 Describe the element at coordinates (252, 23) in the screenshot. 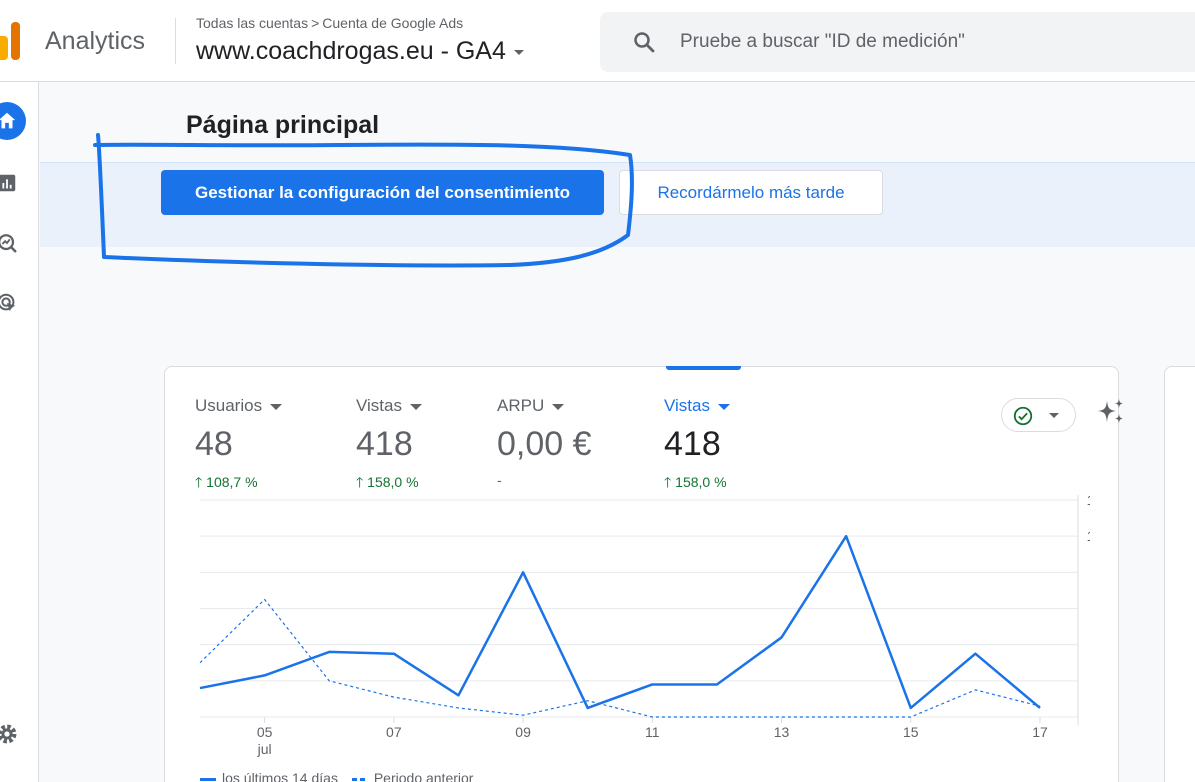

I see `breadcrumb-all-accounts: Todas las cuentas` at that location.